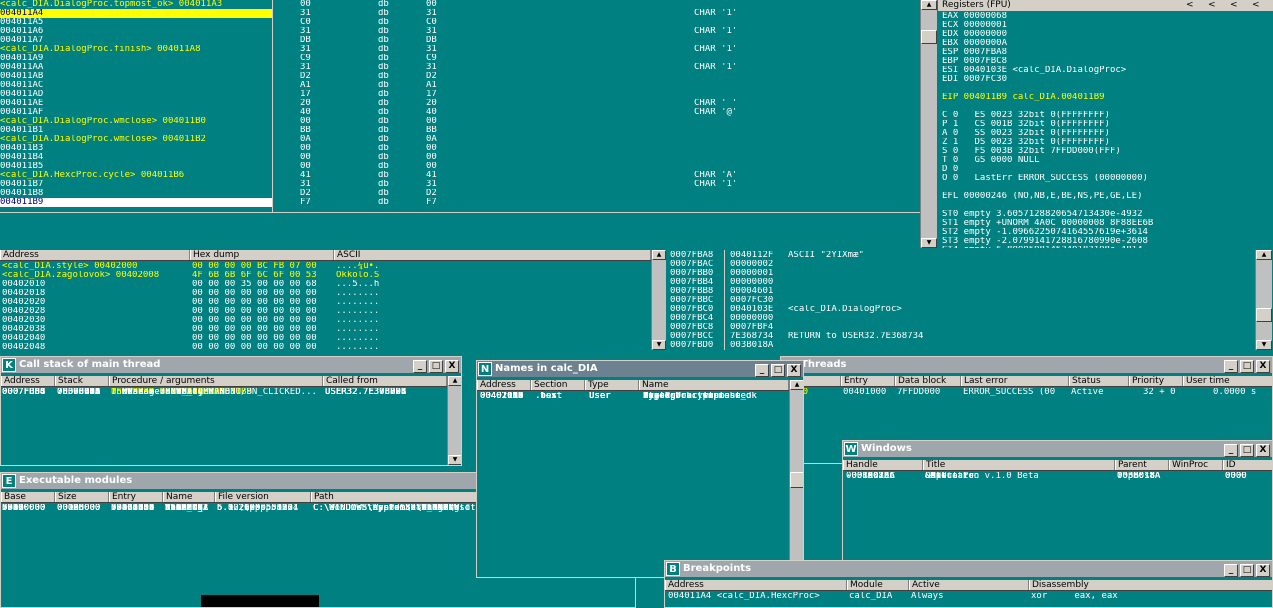  Describe the element at coordinates (136, 121) in the screenshot. I see `disasm-address: <calc_DIA.DialogProc.wmclose> 004011B0` at that location.